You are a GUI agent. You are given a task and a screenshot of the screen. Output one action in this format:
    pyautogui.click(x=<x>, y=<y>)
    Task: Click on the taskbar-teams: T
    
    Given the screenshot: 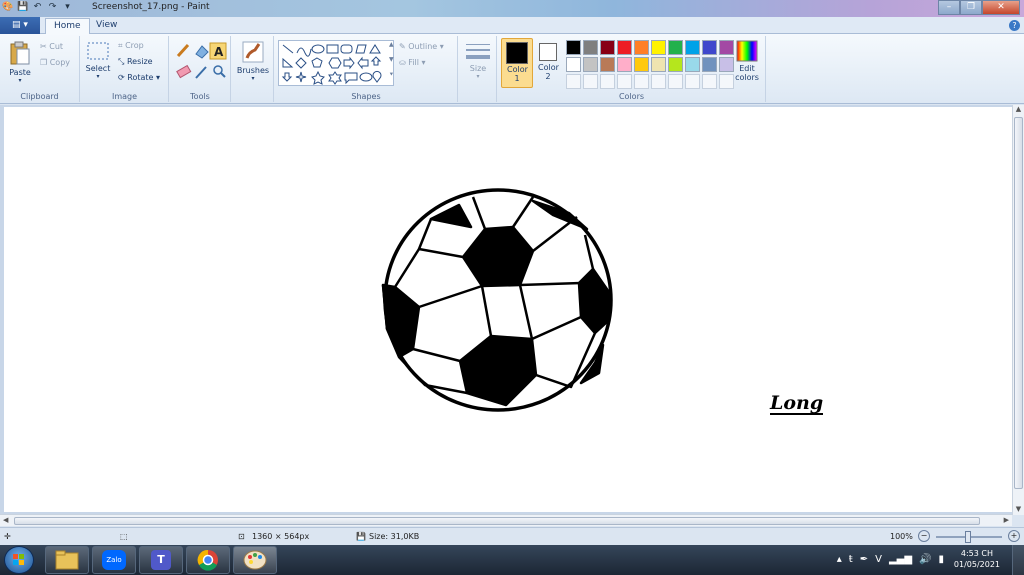 What is the action you would take?
    pyautogui.click(x=161, y=560)
    